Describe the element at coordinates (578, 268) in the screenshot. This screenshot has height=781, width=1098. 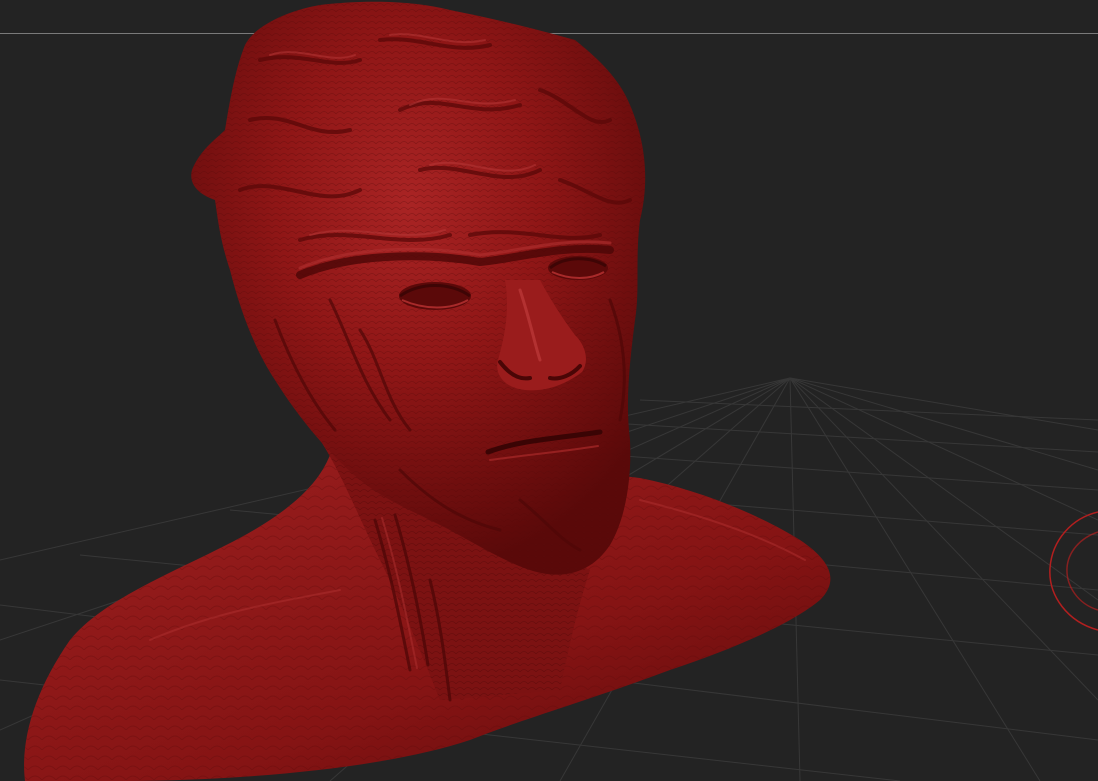
I see `bust-right-eye` at that location.